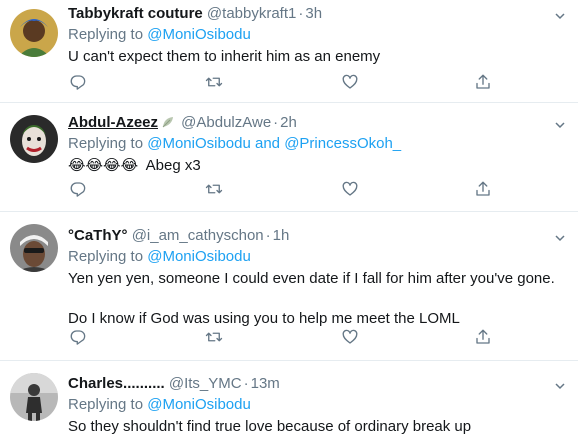 This screenshot has width=578, height=445. What do you see at coordinates (342, 143) in the screenshot?
I see `mention-link-2: @PrincessOkoh_` at bounding box center [342, 143].